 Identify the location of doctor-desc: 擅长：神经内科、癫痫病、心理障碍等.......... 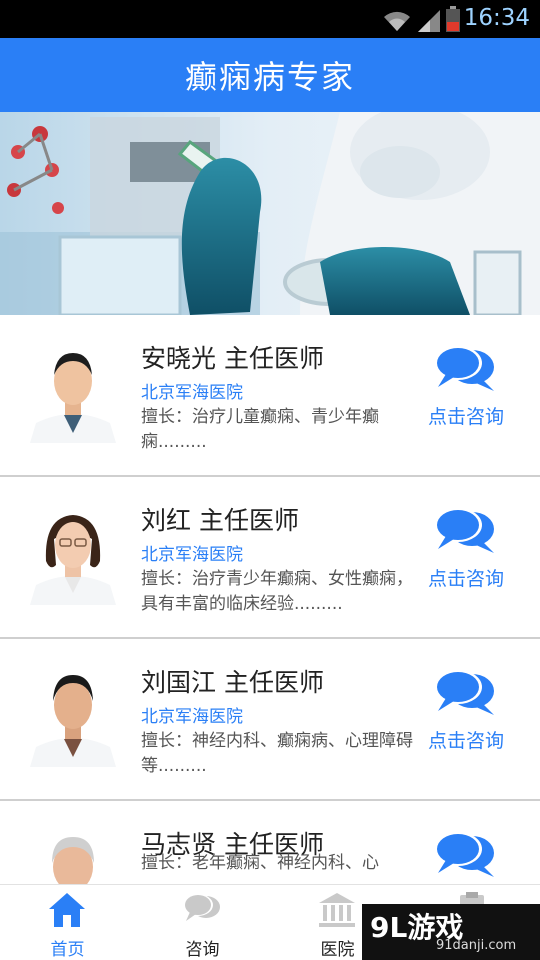
(277, 753).